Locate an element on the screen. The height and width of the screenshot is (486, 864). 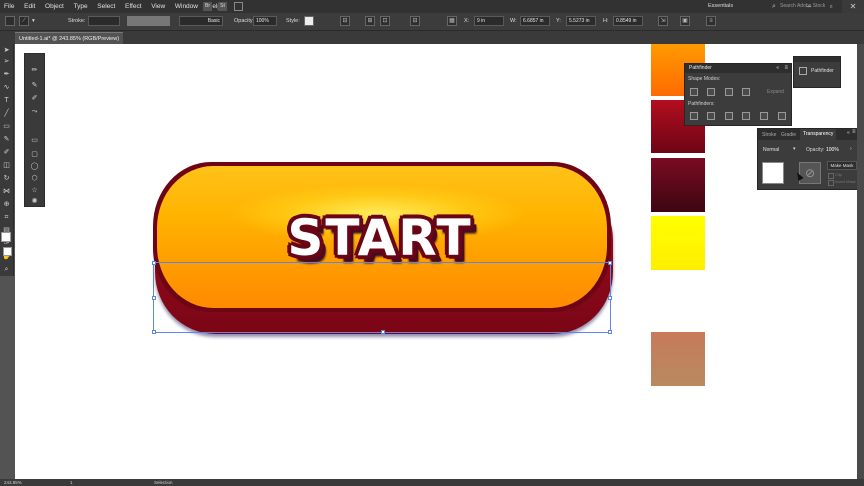
menu-type: Type is located at coordinates (81, 6).